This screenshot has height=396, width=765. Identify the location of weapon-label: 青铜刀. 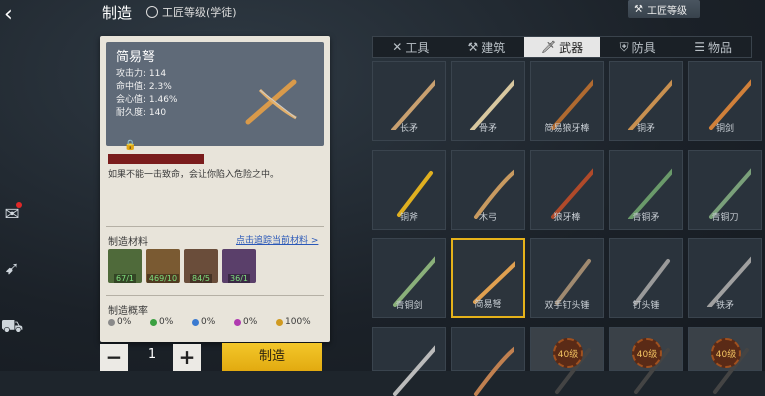
(725, 218).